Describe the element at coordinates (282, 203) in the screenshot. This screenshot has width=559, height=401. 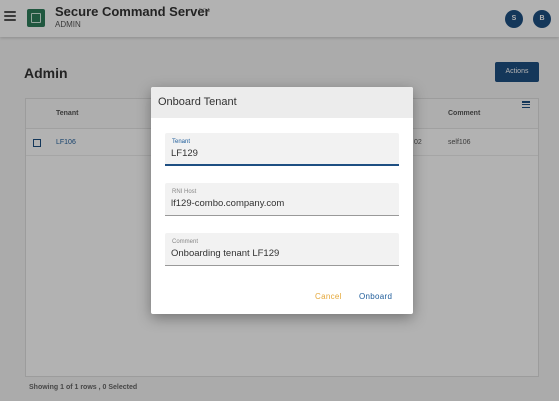
I see `rni-host-input` at that location.